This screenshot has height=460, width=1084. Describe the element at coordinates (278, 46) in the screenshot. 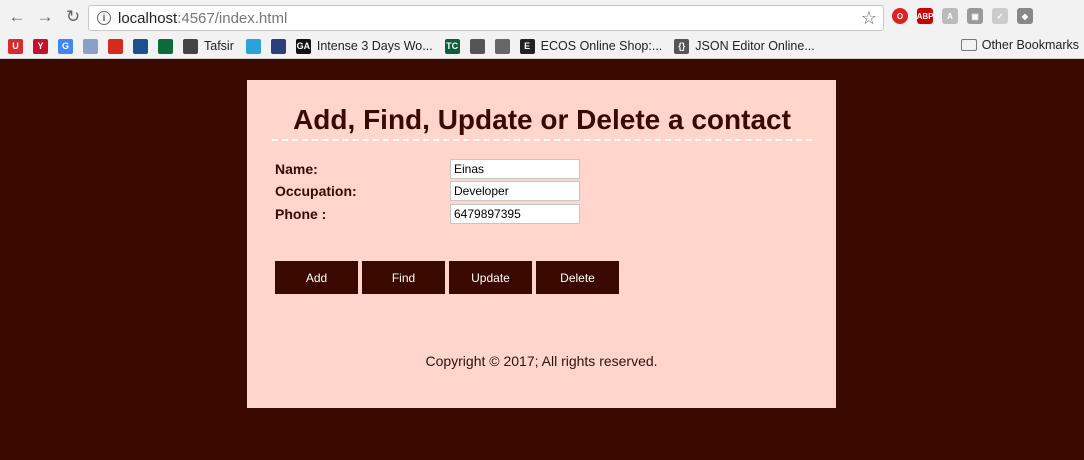

I see `bookmark-9-icon` at that location.